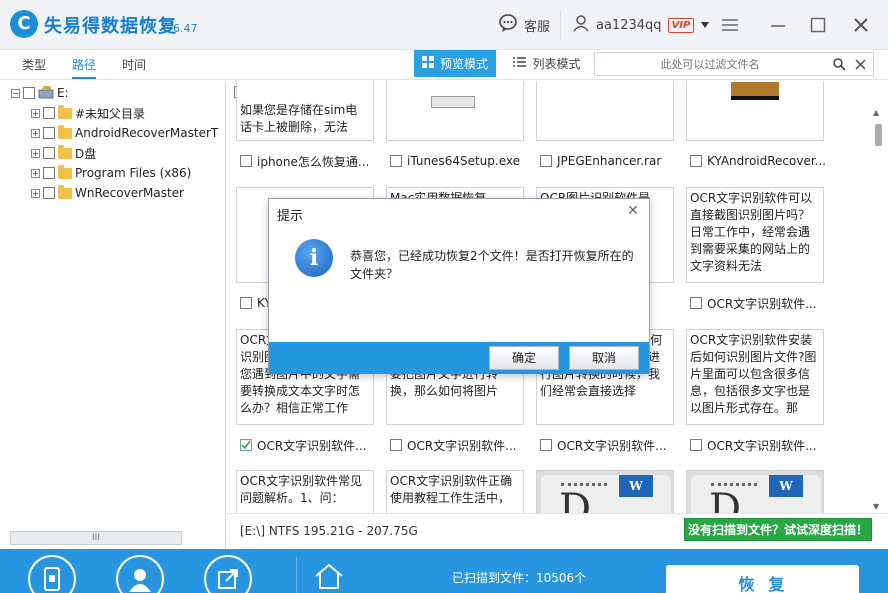 The image size is (888, 593). I want to click on file-caption: iTunes64Setup.exe, so click(462, 161).